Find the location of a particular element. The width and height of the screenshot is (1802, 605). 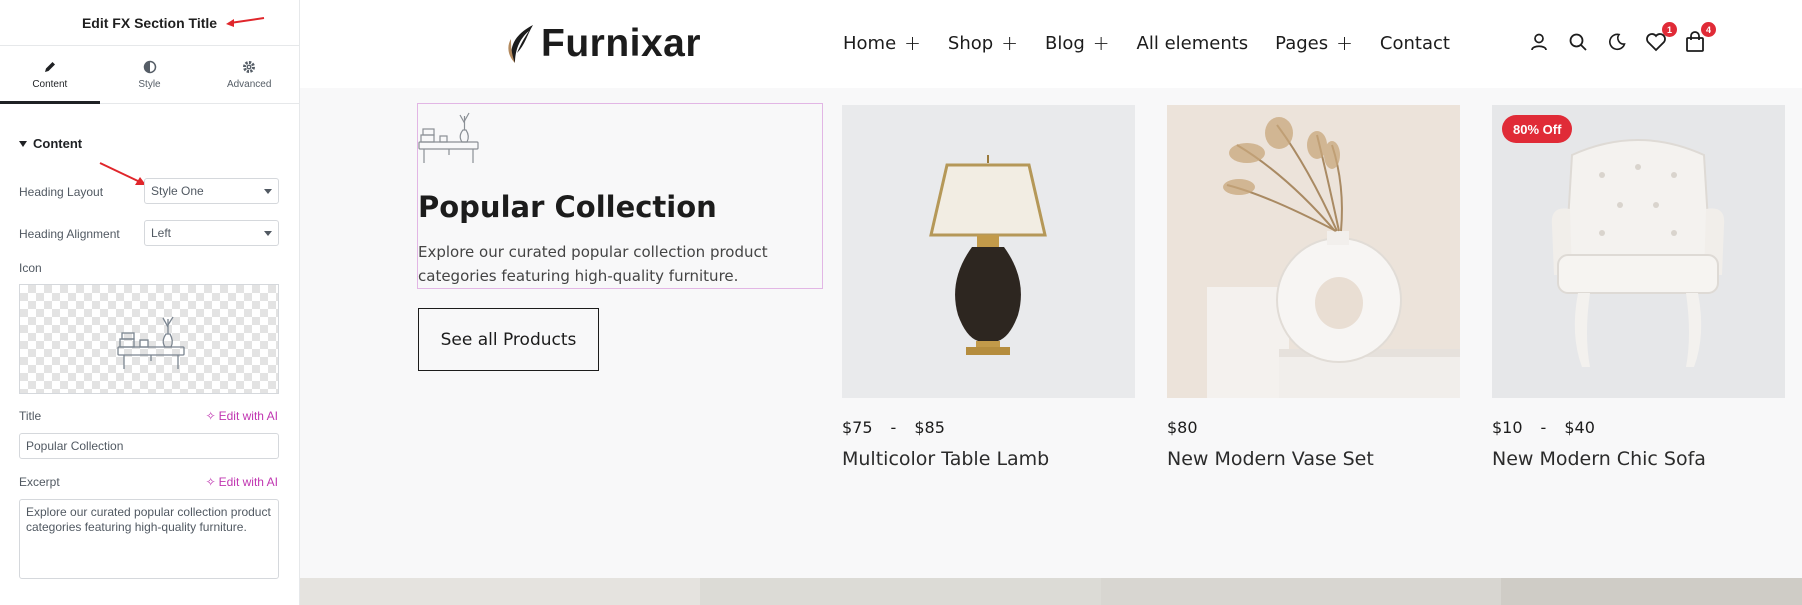

product-price: $80 is located at coordinates (1314, 427).